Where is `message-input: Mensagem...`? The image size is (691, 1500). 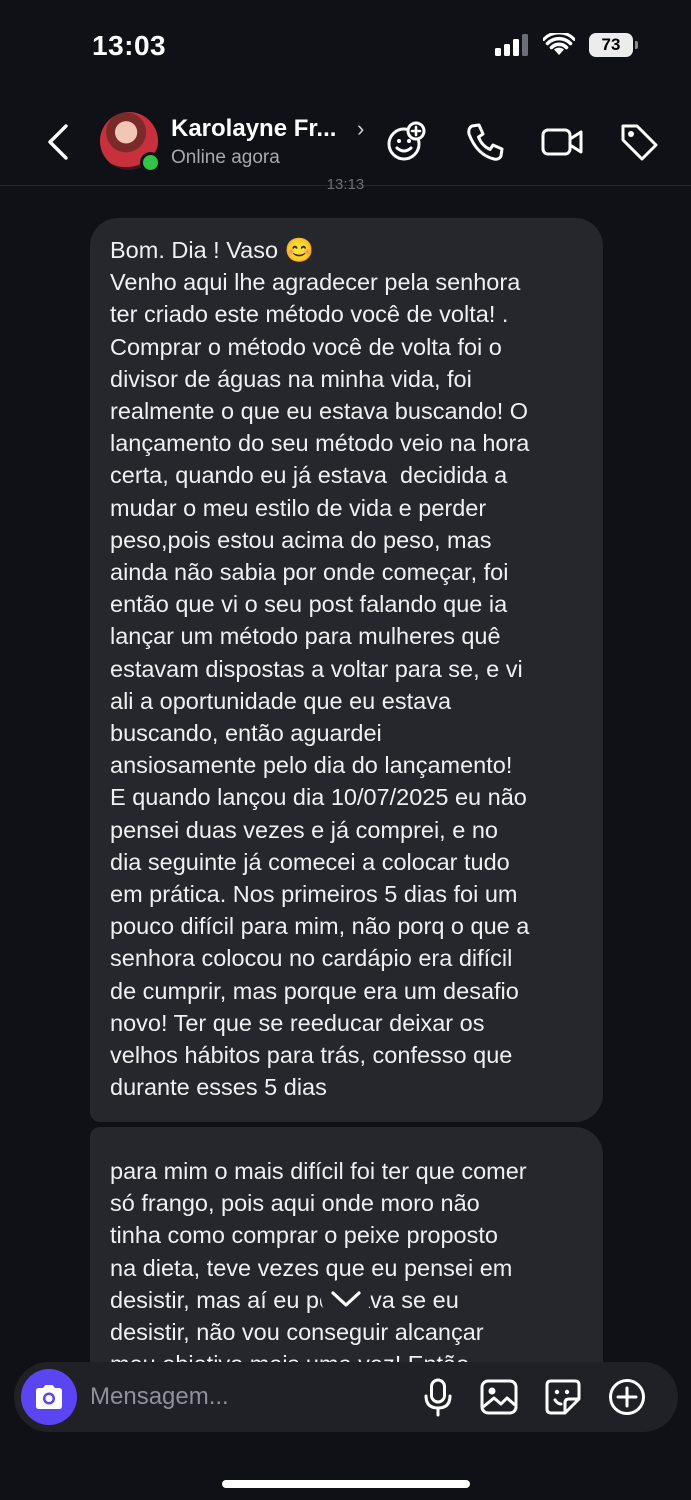 message-input: Mensagem... is located at coordinates (159, 1397).